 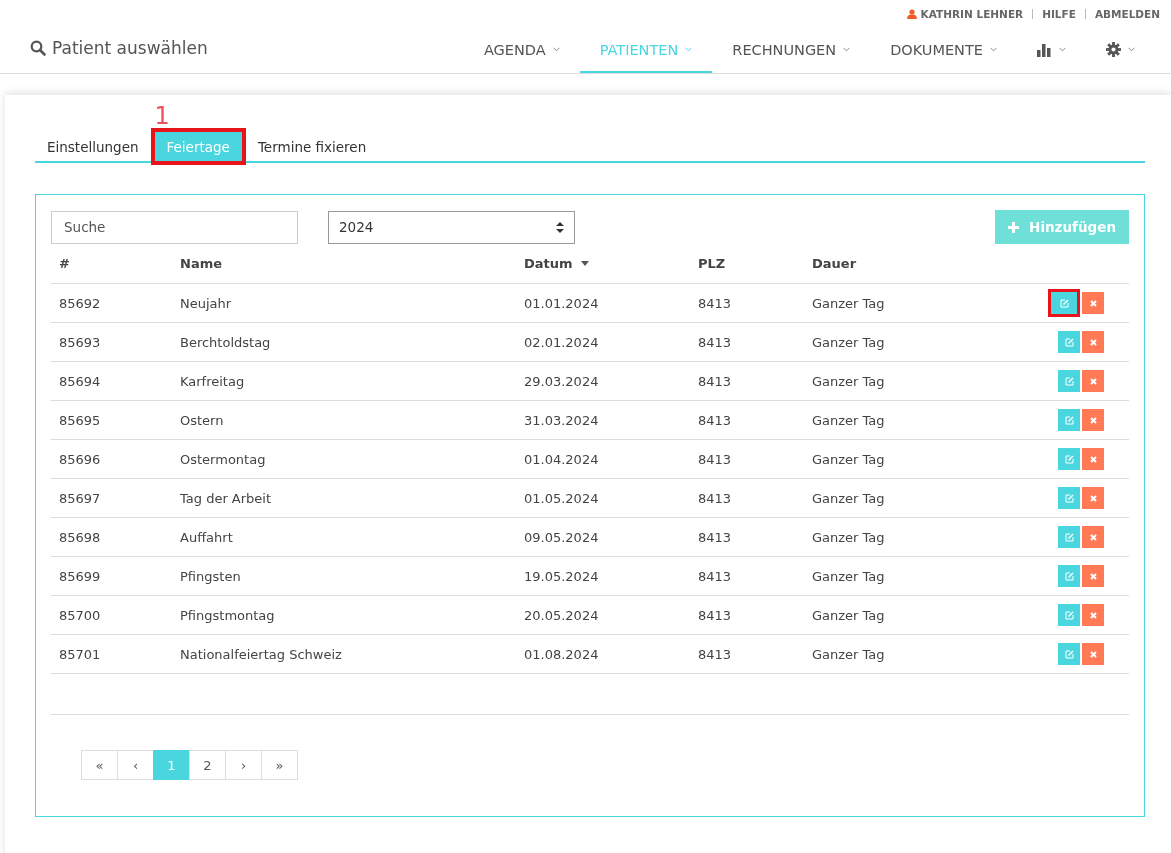 I want to click on header-link: HILFE, so click(x=1059, y=14).